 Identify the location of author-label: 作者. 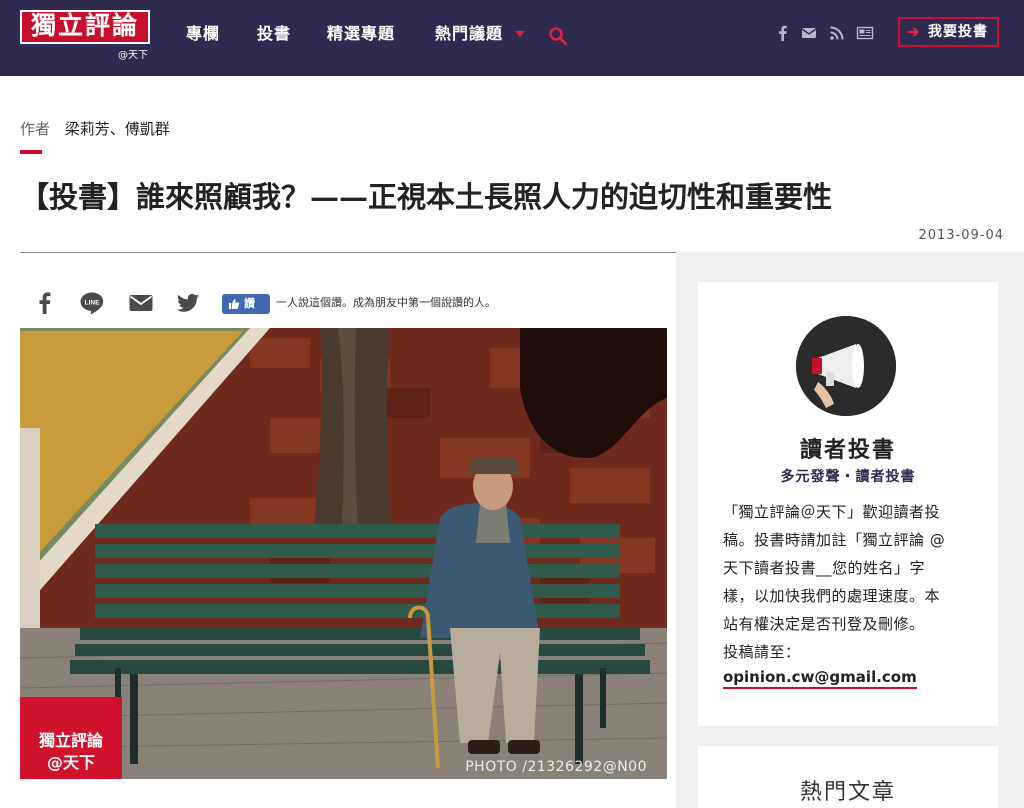
(35, 129).